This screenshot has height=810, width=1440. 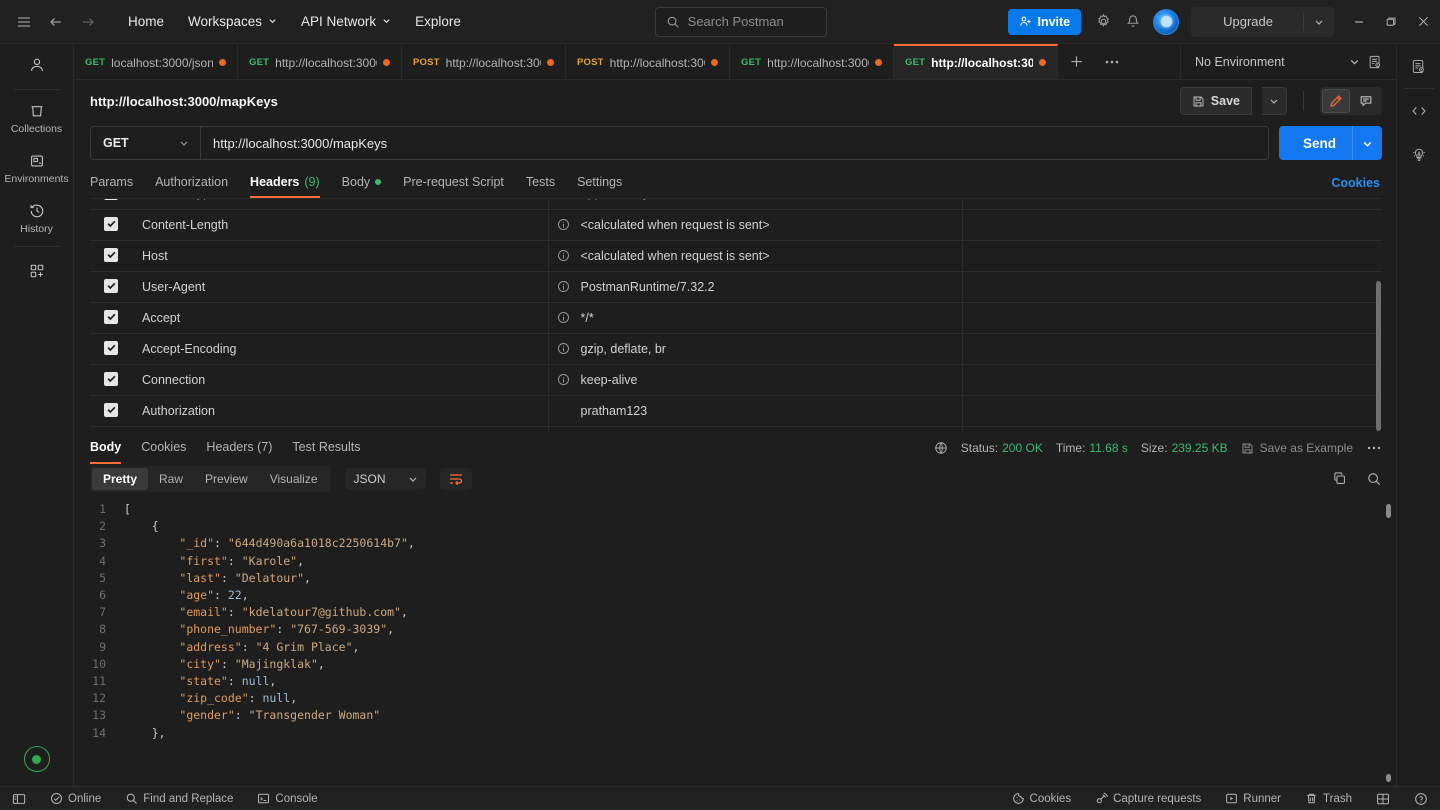 What do you see at coordinates (341, 204) in the screenshot?
I see `header-key: Content-Type` at bounding box center [341, 204].